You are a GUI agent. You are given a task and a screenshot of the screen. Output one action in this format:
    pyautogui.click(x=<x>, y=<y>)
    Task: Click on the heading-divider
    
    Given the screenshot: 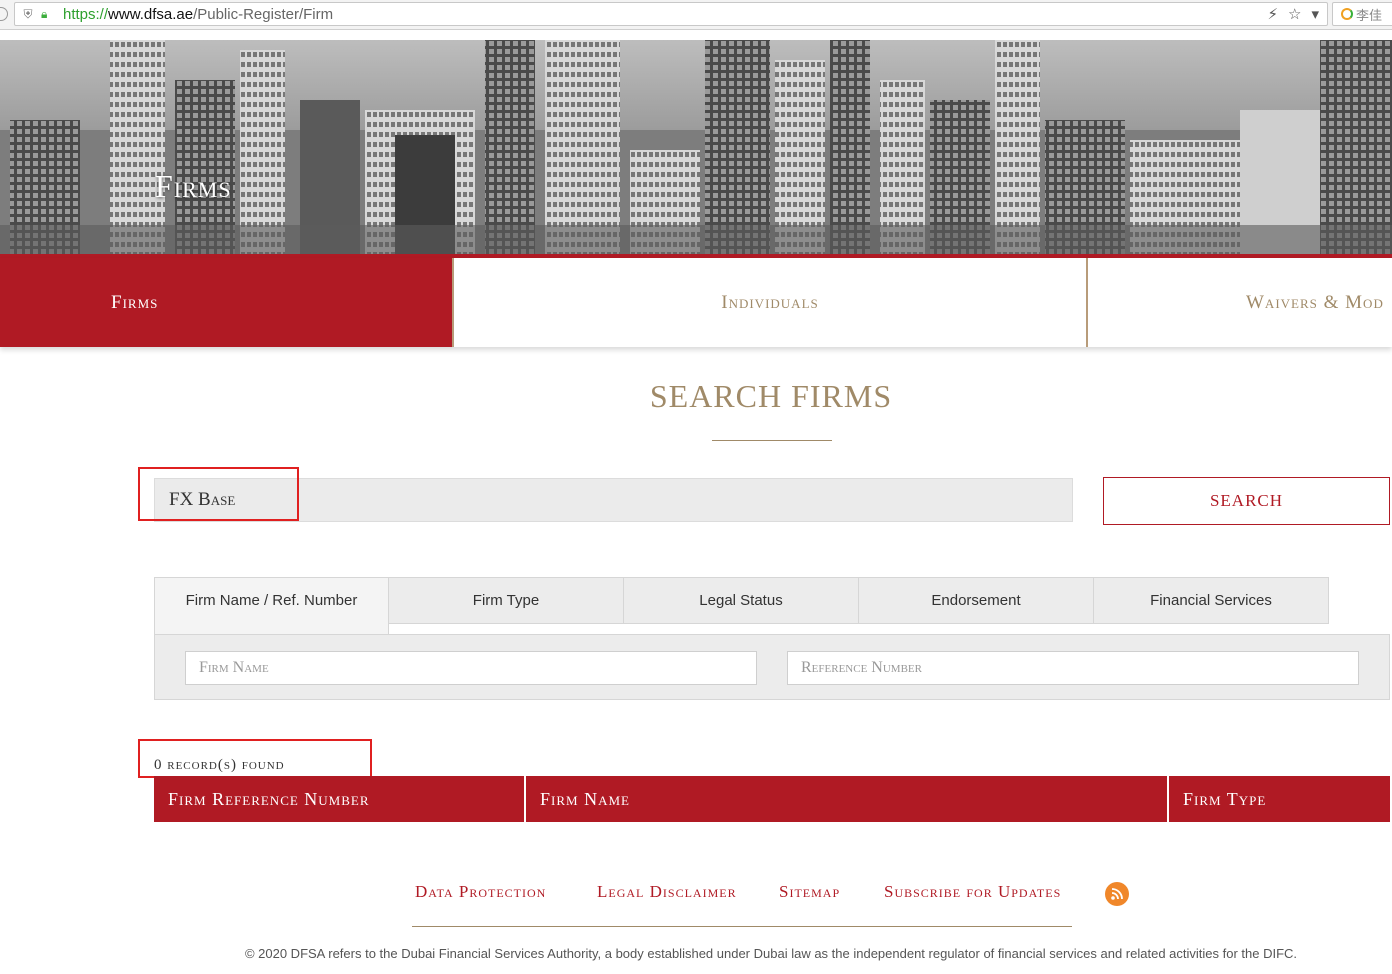 What is the action you would take?
    pyautogui.click(x=772, y=440)
    